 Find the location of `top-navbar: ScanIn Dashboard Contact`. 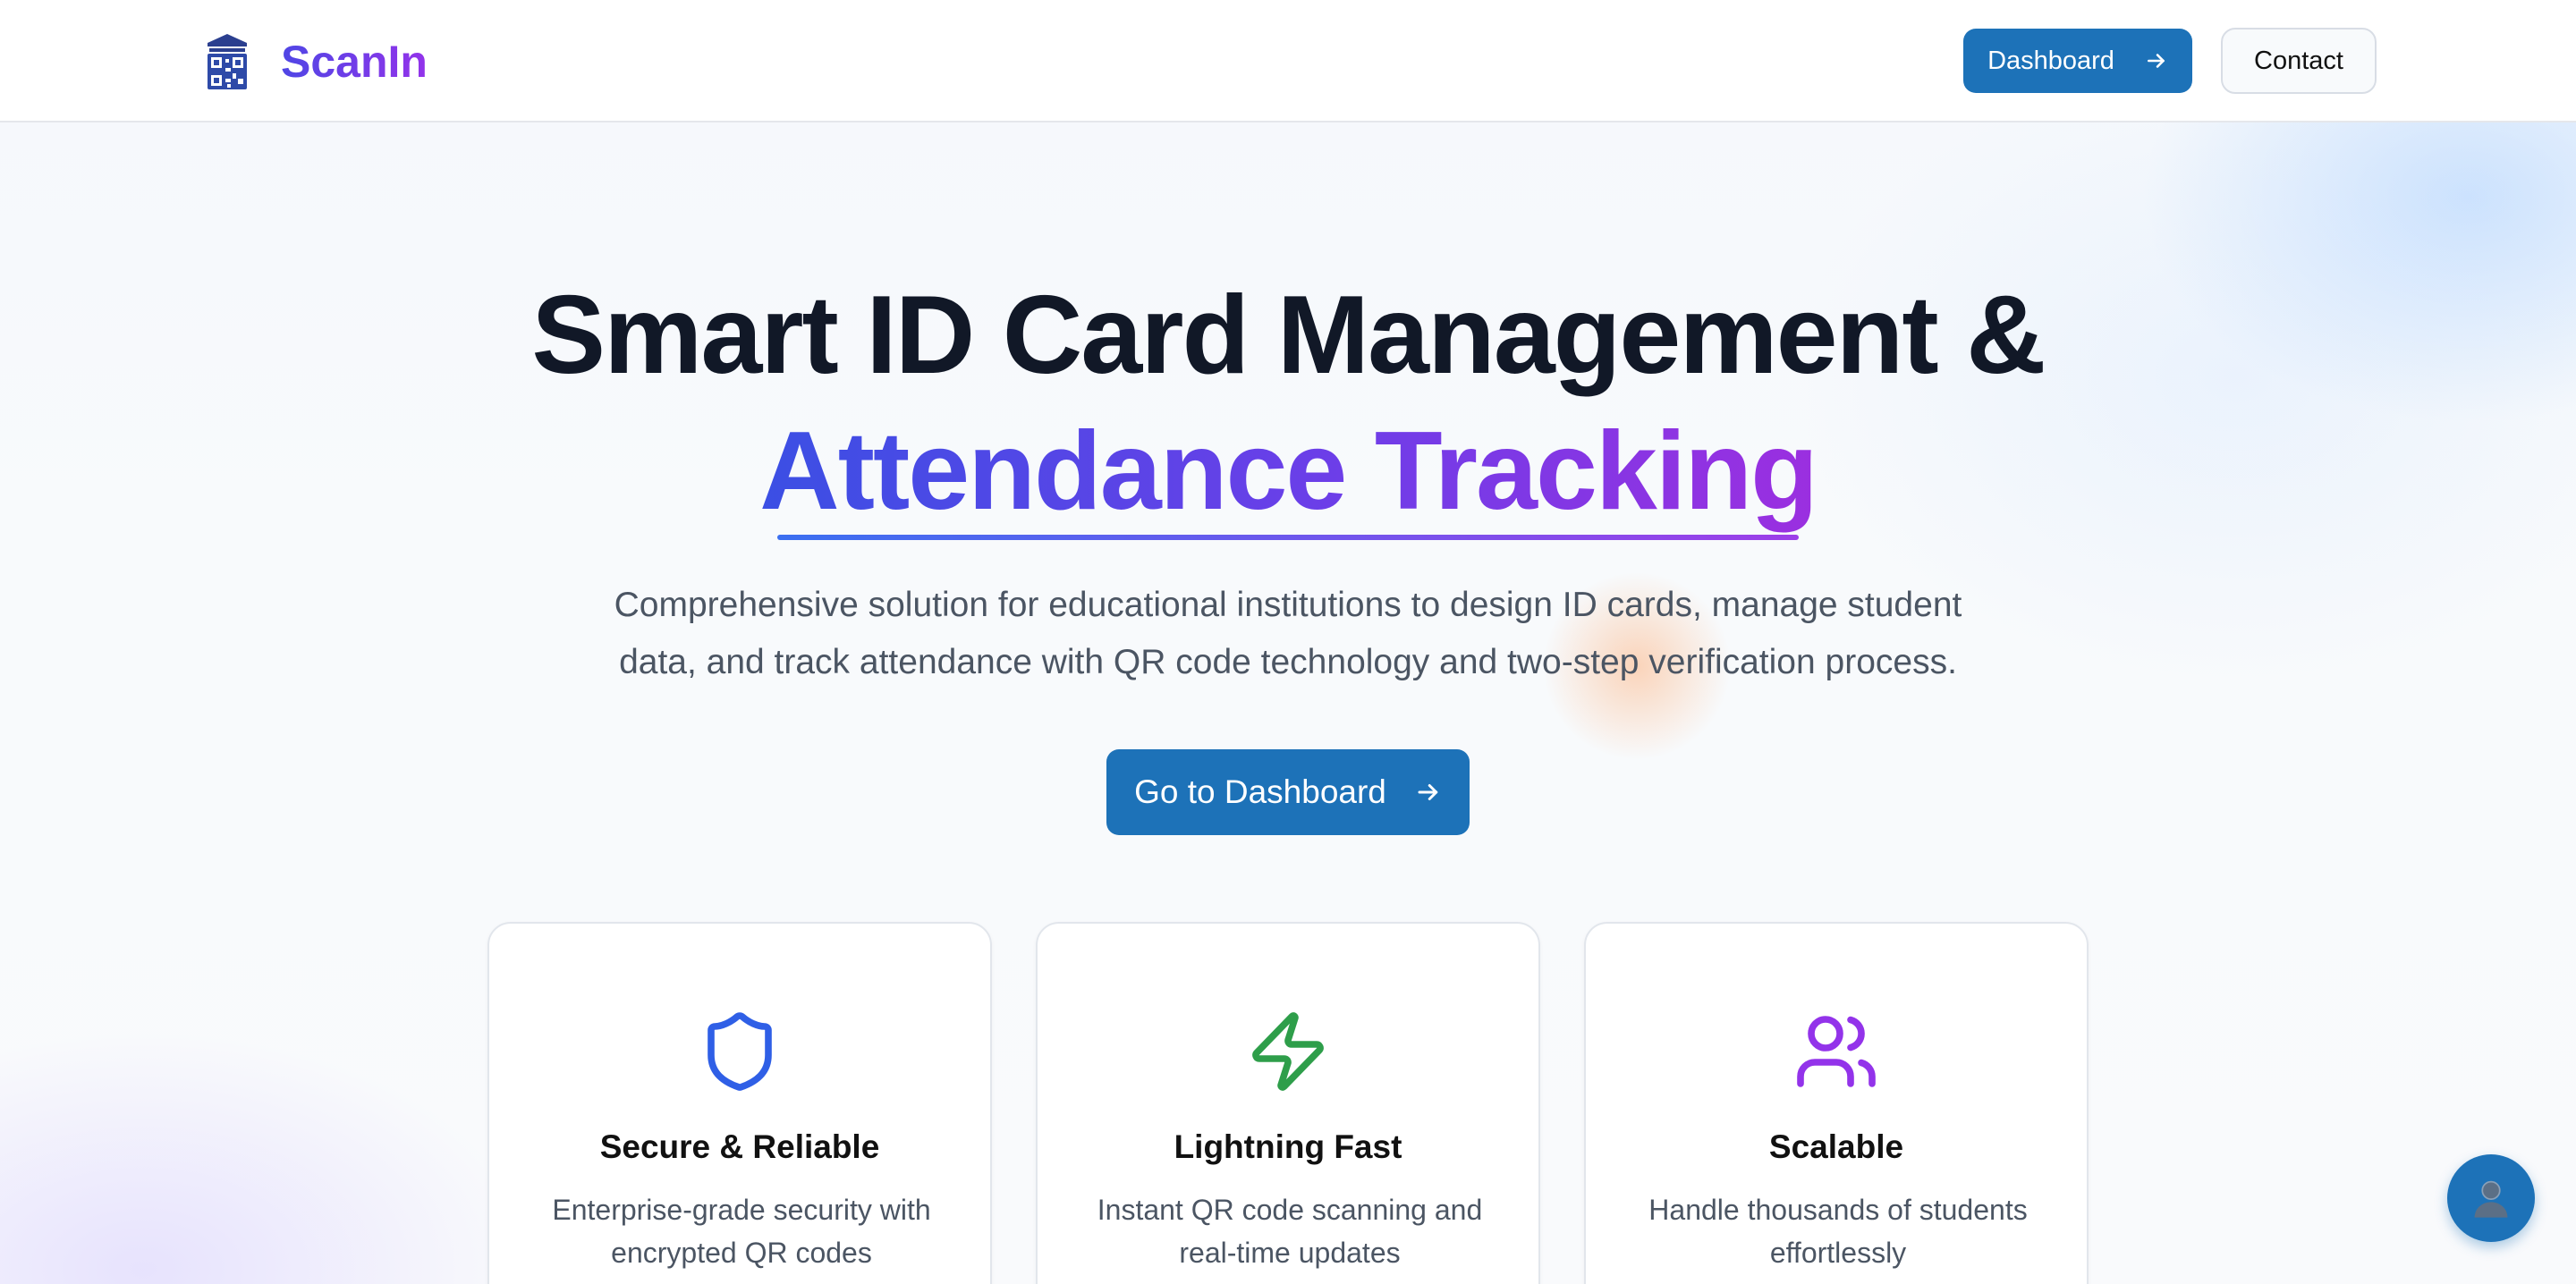

top-navbar: ScanIn Dashboard Contact is located at coordinates (1288, 61).